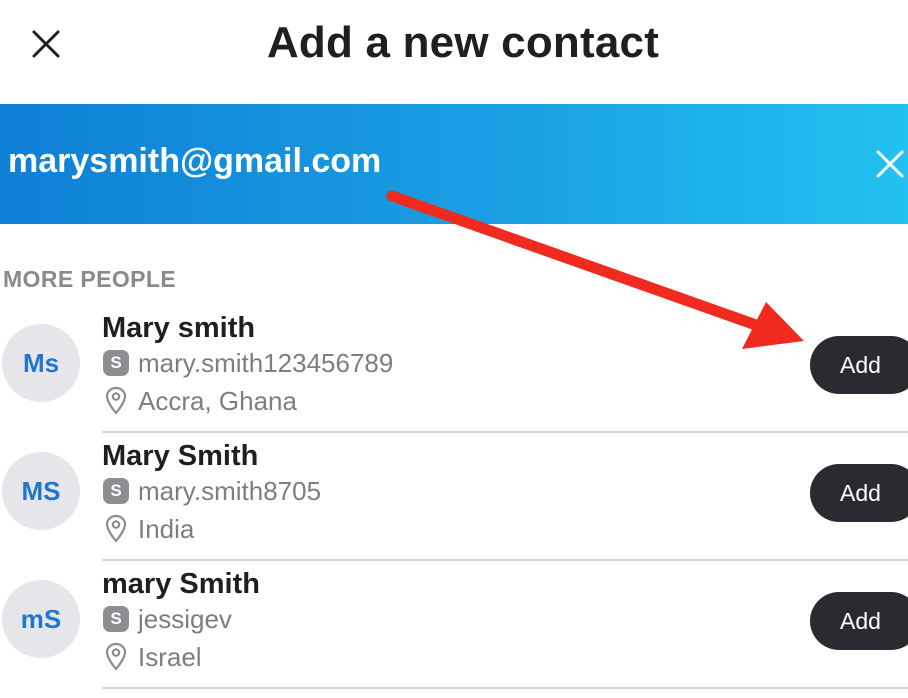  I want to click on contact-username: mary.smith123456789, so click(266, 363).